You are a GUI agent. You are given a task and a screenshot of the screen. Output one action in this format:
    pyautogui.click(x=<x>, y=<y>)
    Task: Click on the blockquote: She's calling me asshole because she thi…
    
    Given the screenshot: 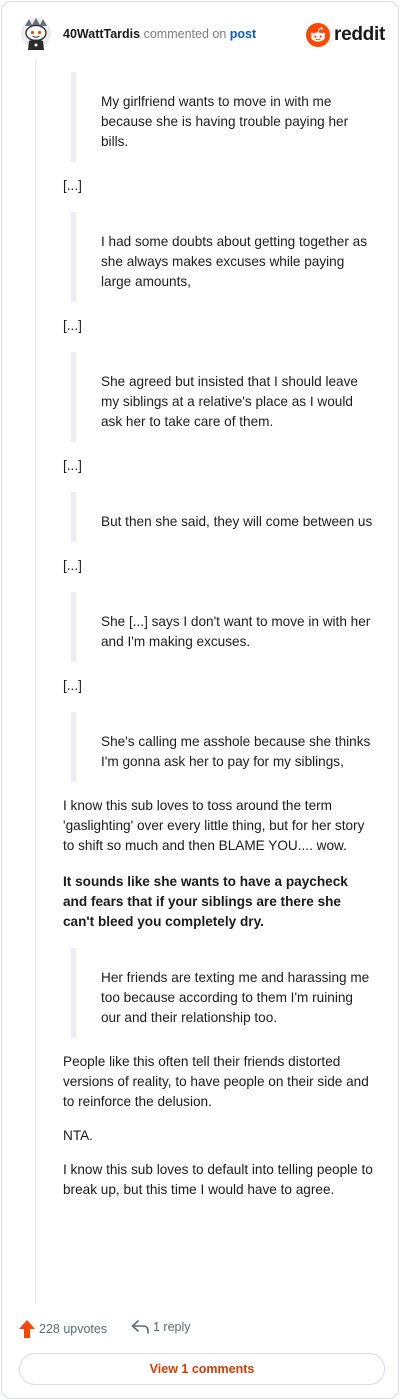 What is the action you would take?
    pyautogui.click(x=223, y=747)
    